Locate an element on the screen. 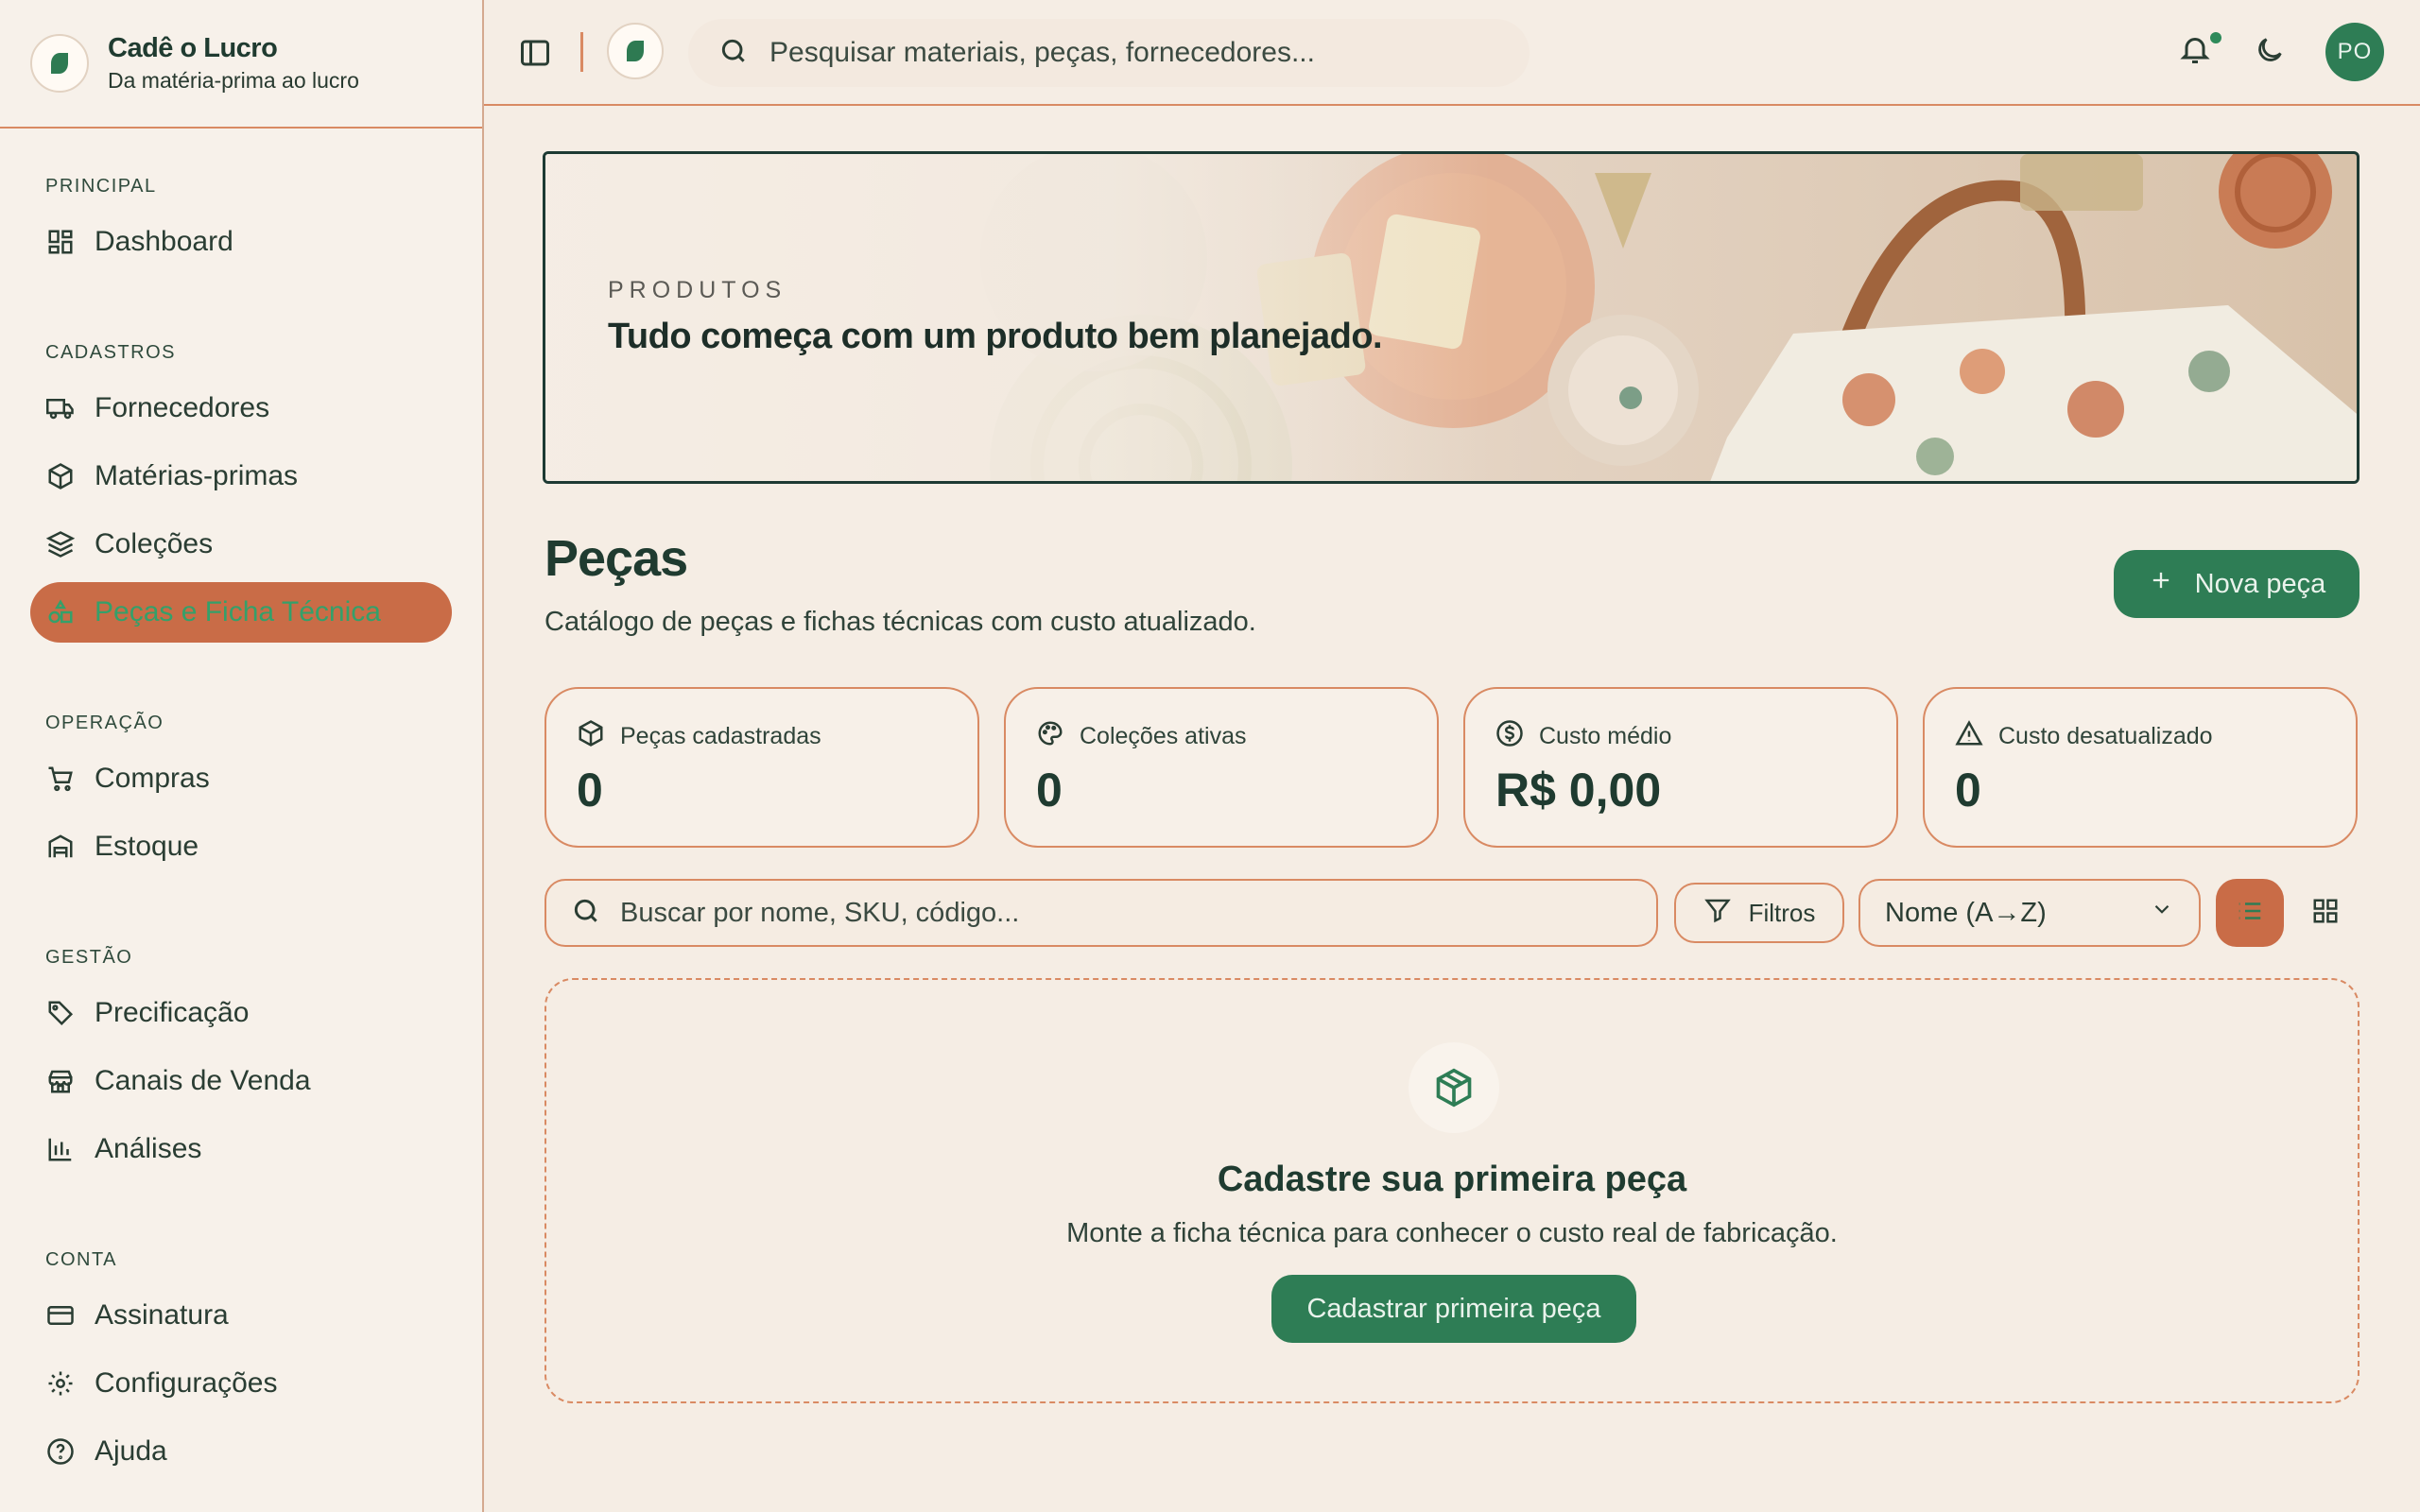 The width and height of the screenshot is (2420, 1512). sidebar-item-precificacao: Precificação is located at coordinates (241, 1013).